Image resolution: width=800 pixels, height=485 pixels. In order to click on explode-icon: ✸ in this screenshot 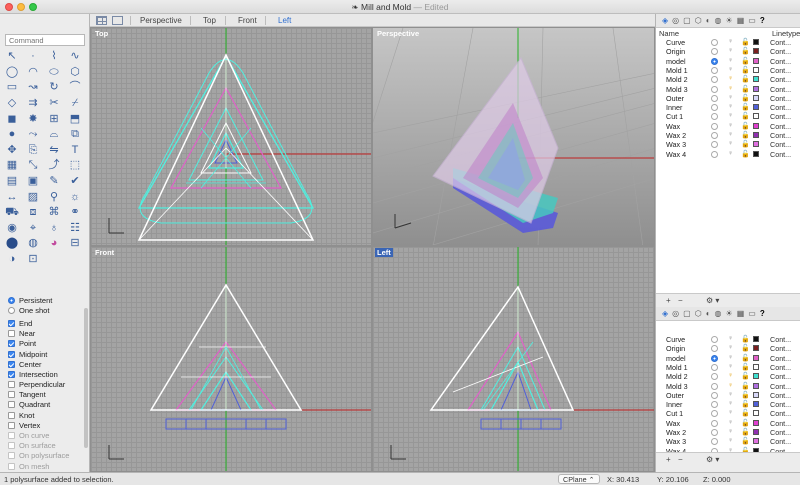, I will do `click(33, 119)`.